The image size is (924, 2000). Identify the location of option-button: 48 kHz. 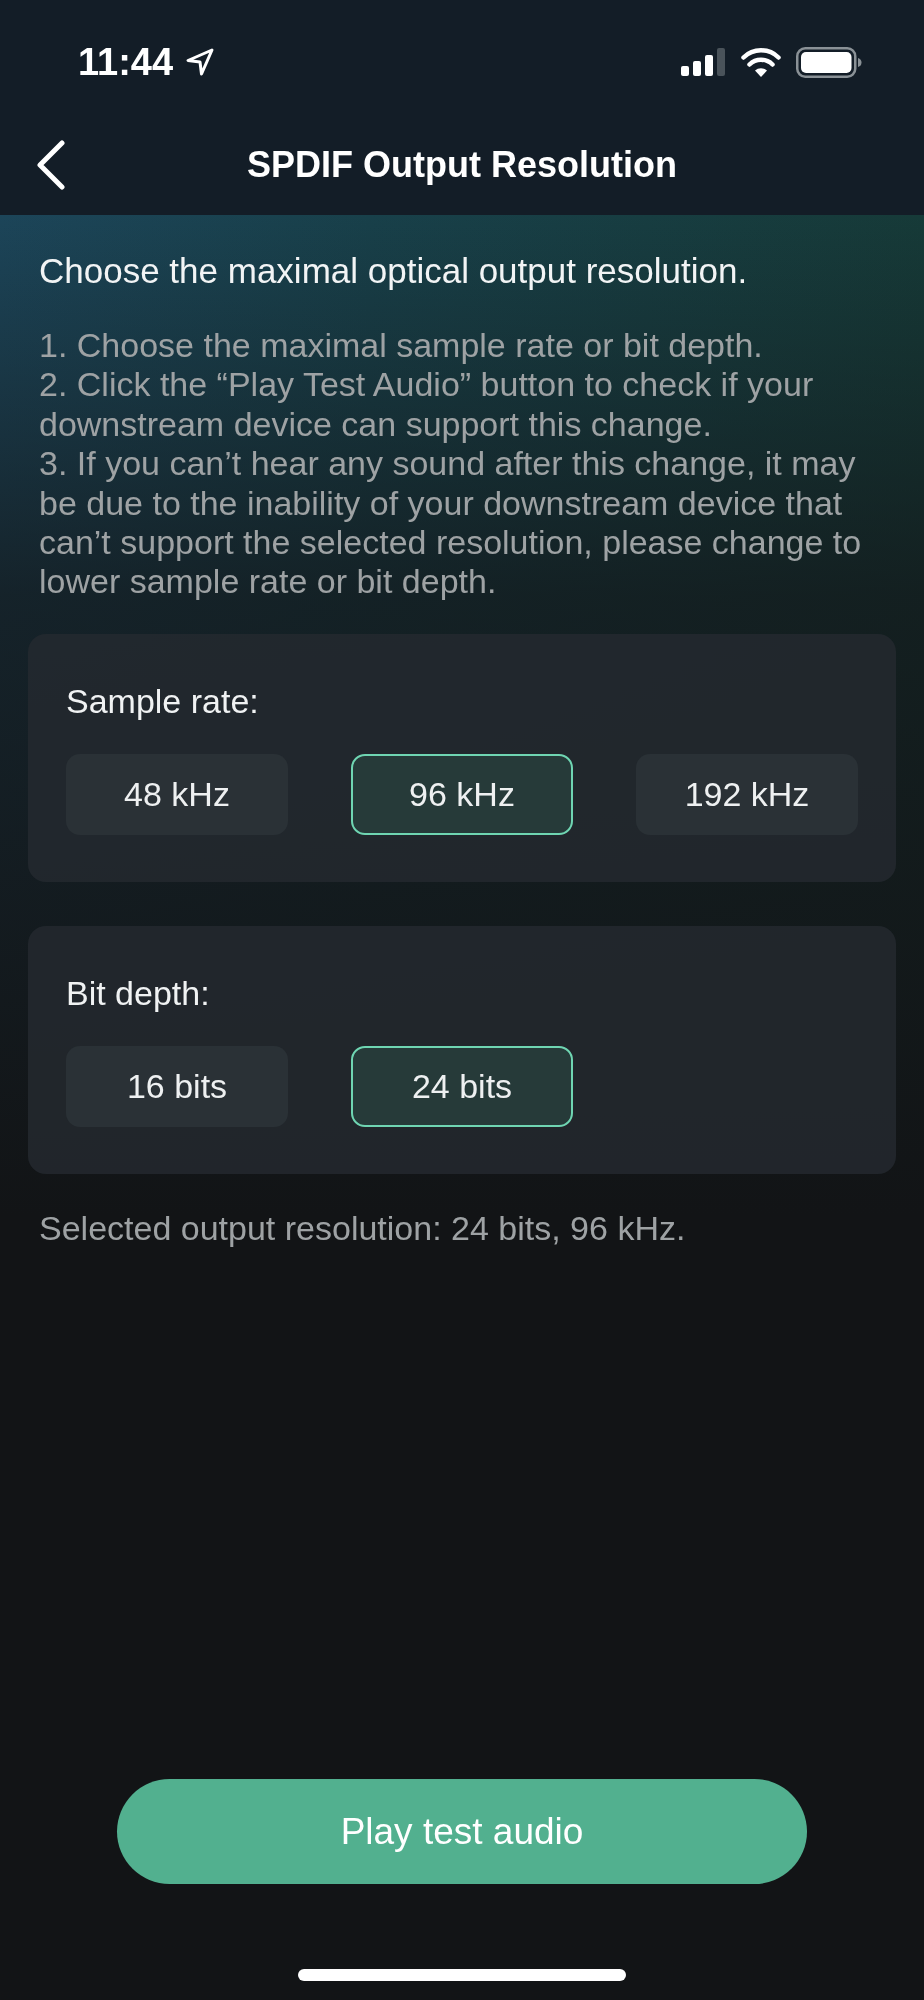
(177, 794).